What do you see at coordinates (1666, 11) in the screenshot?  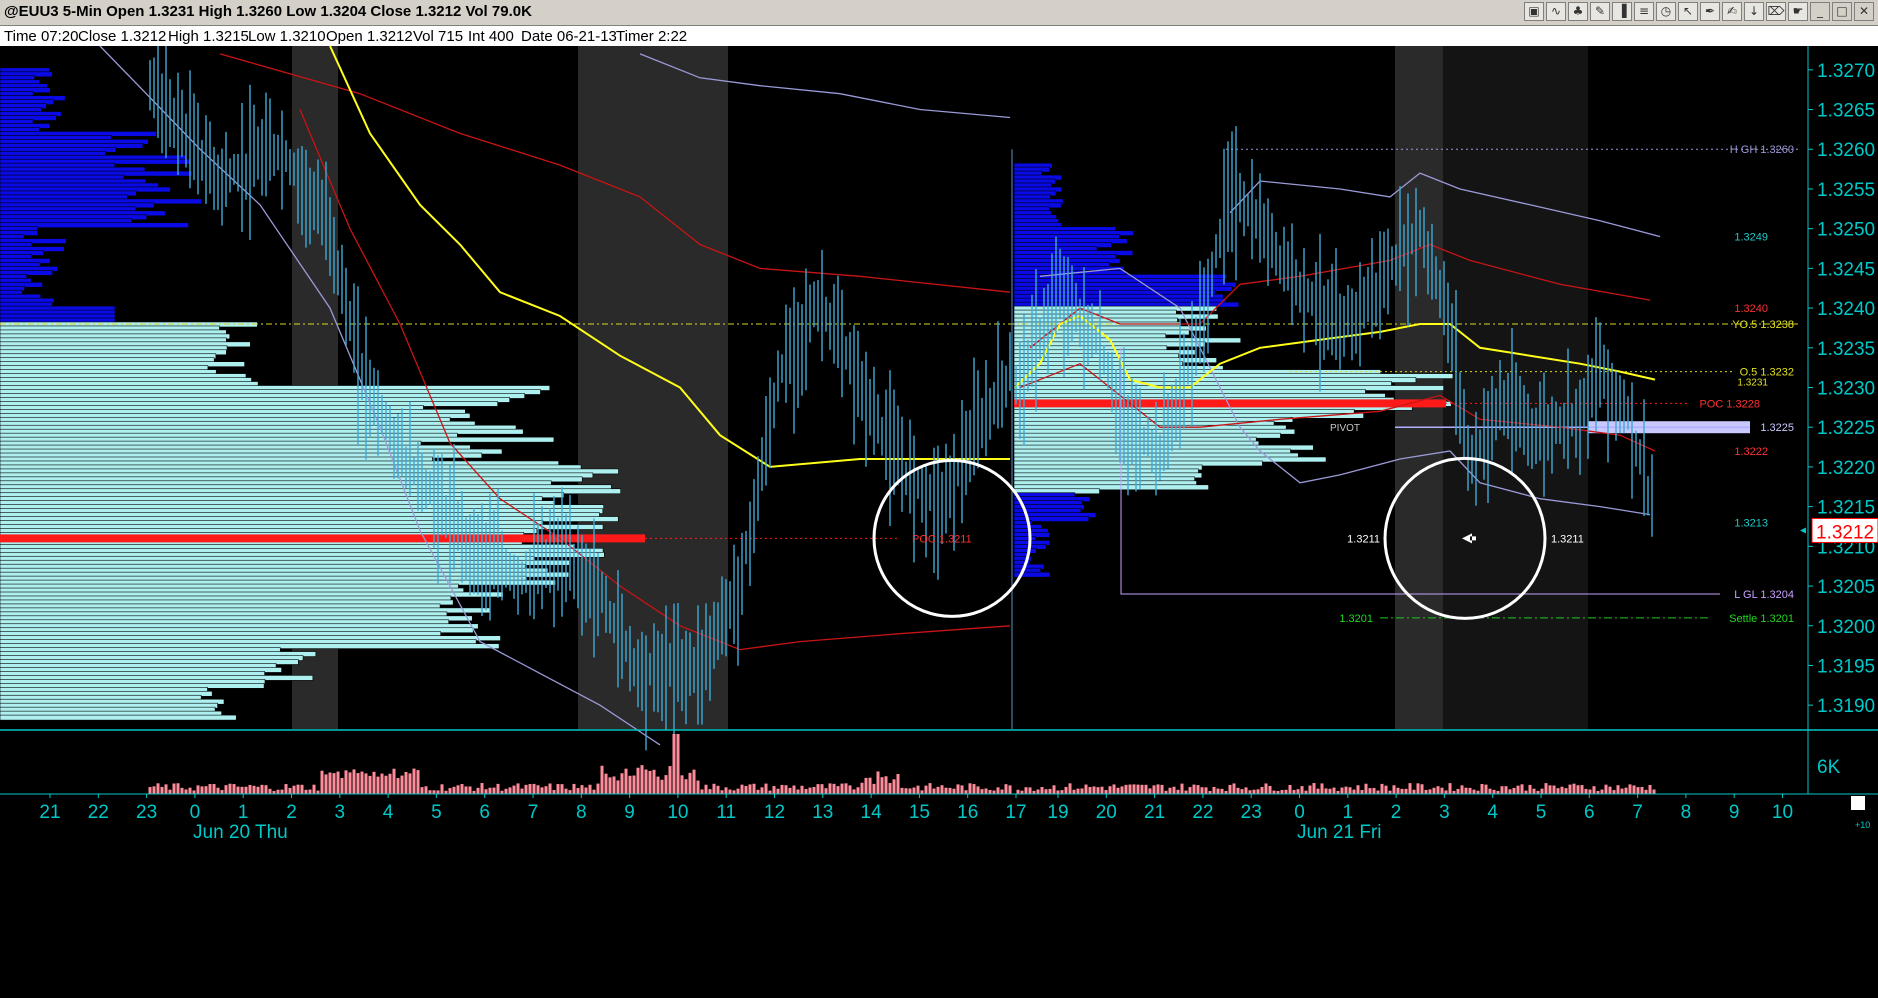 I see `clock-icon: ◷` at bounding box center [1666, 11].